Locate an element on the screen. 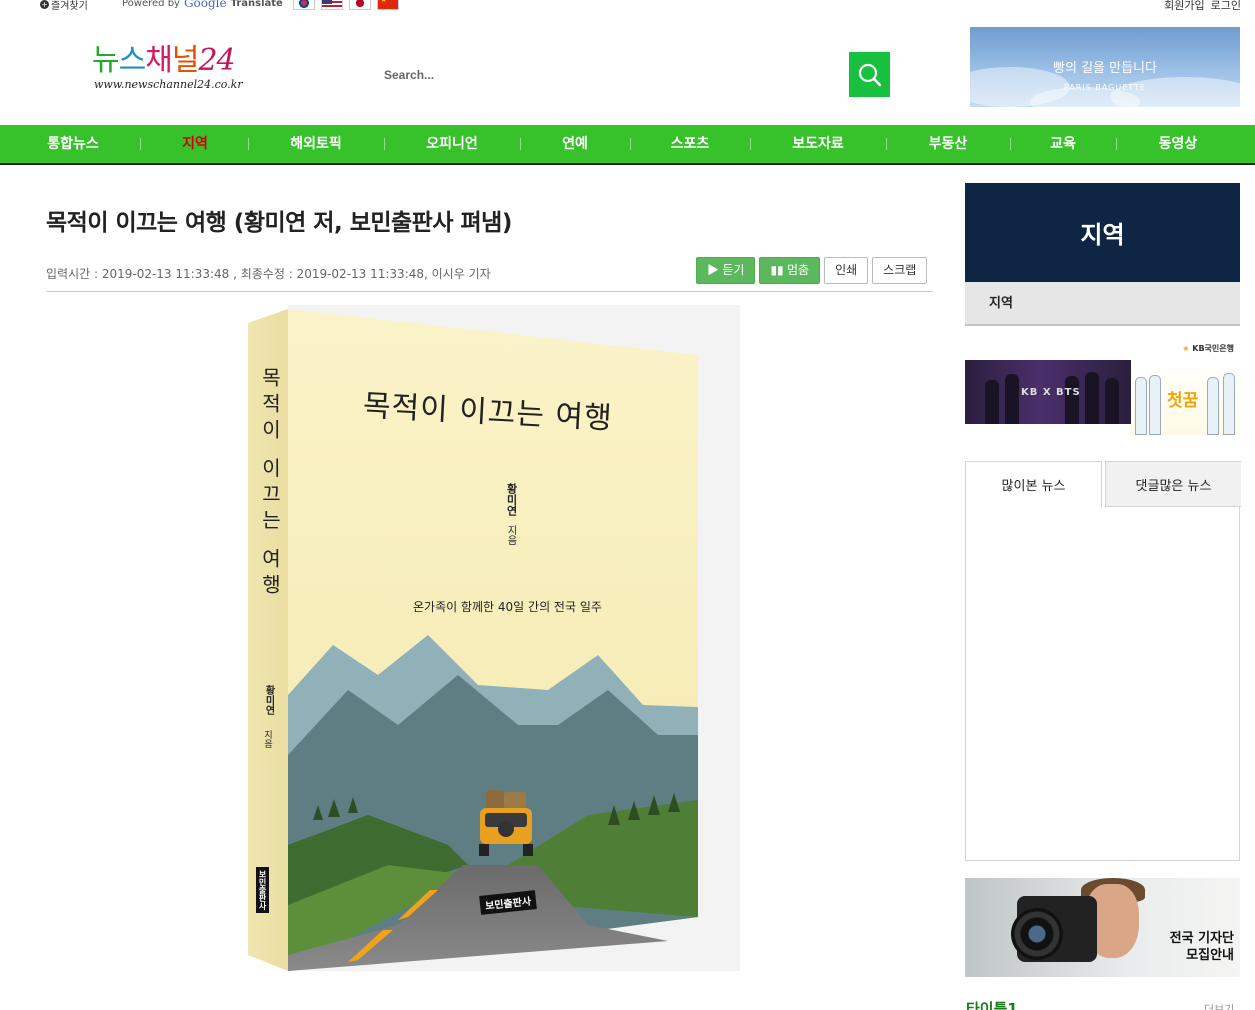  print-button: 인쇄 is located at coordinates (846, 270).